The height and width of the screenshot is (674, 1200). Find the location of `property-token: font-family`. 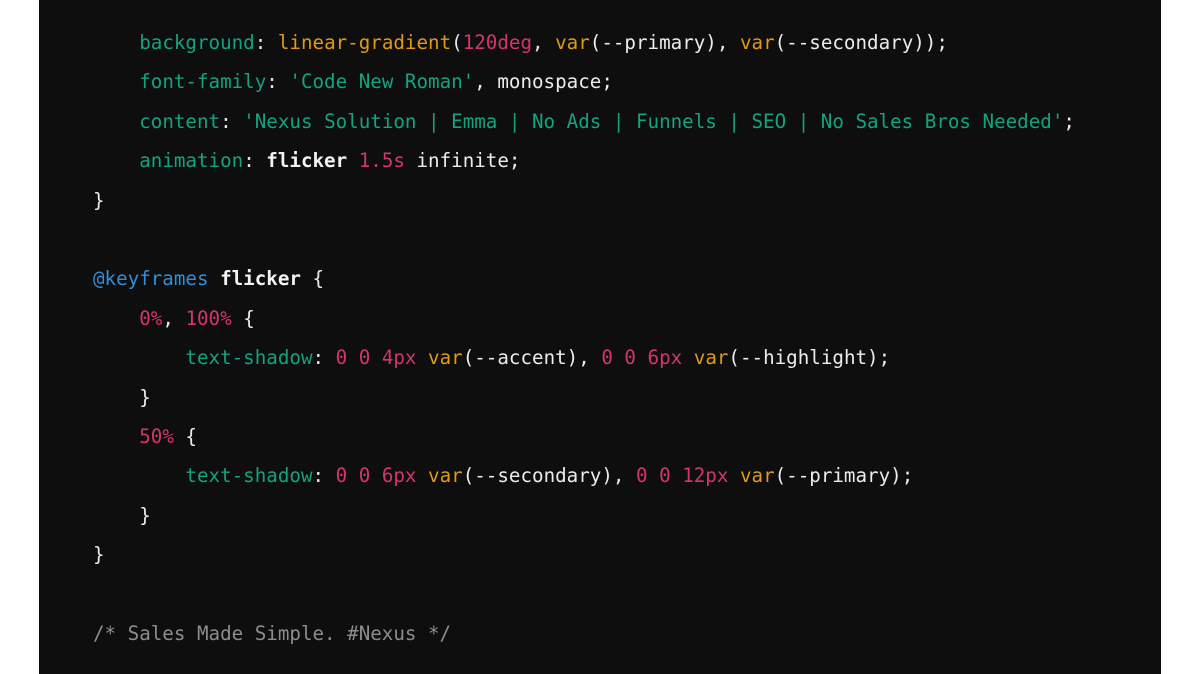

property-token: font-family is located at coordinates (203, 82).